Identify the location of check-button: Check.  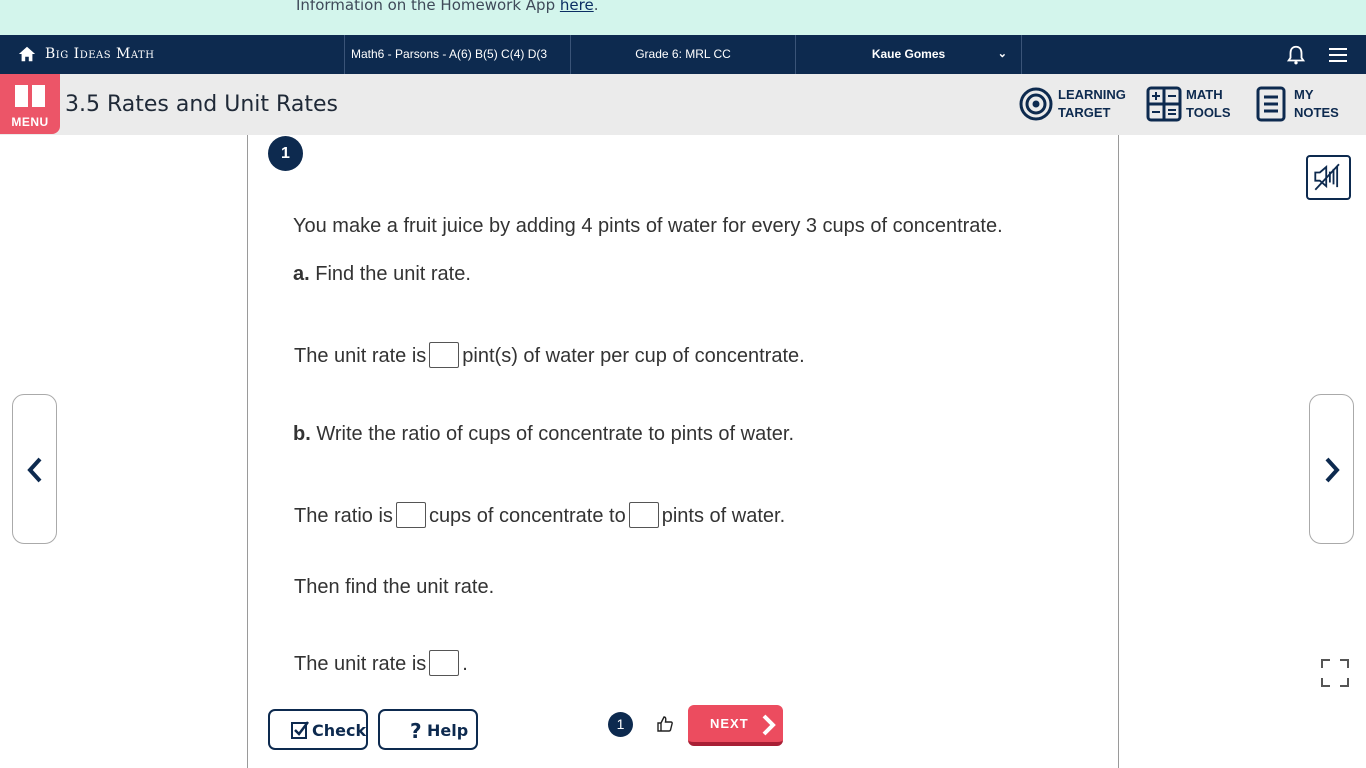
(318, 729).